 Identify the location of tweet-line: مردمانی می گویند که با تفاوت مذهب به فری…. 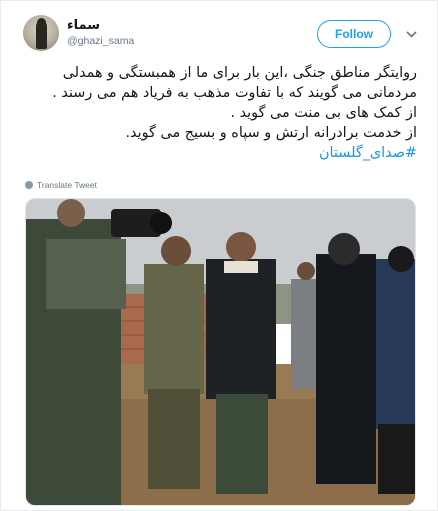
(234, 93).